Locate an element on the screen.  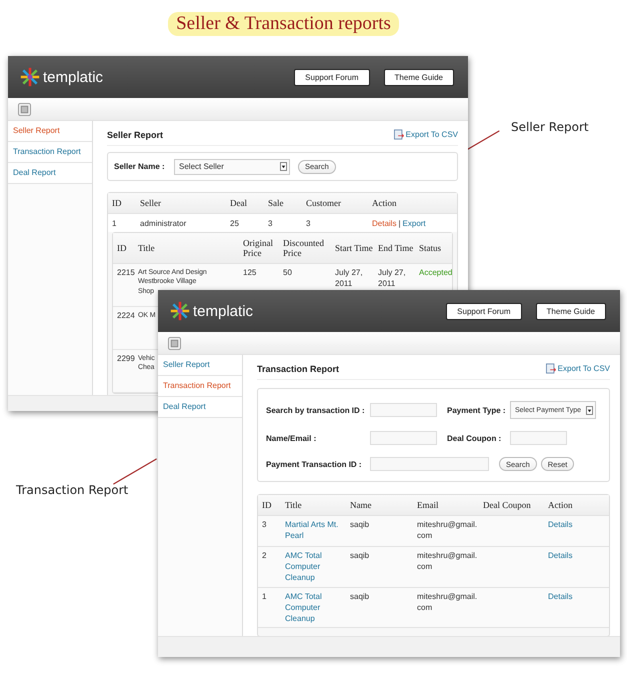
column-header: Status is located at coordinates (430, 248).